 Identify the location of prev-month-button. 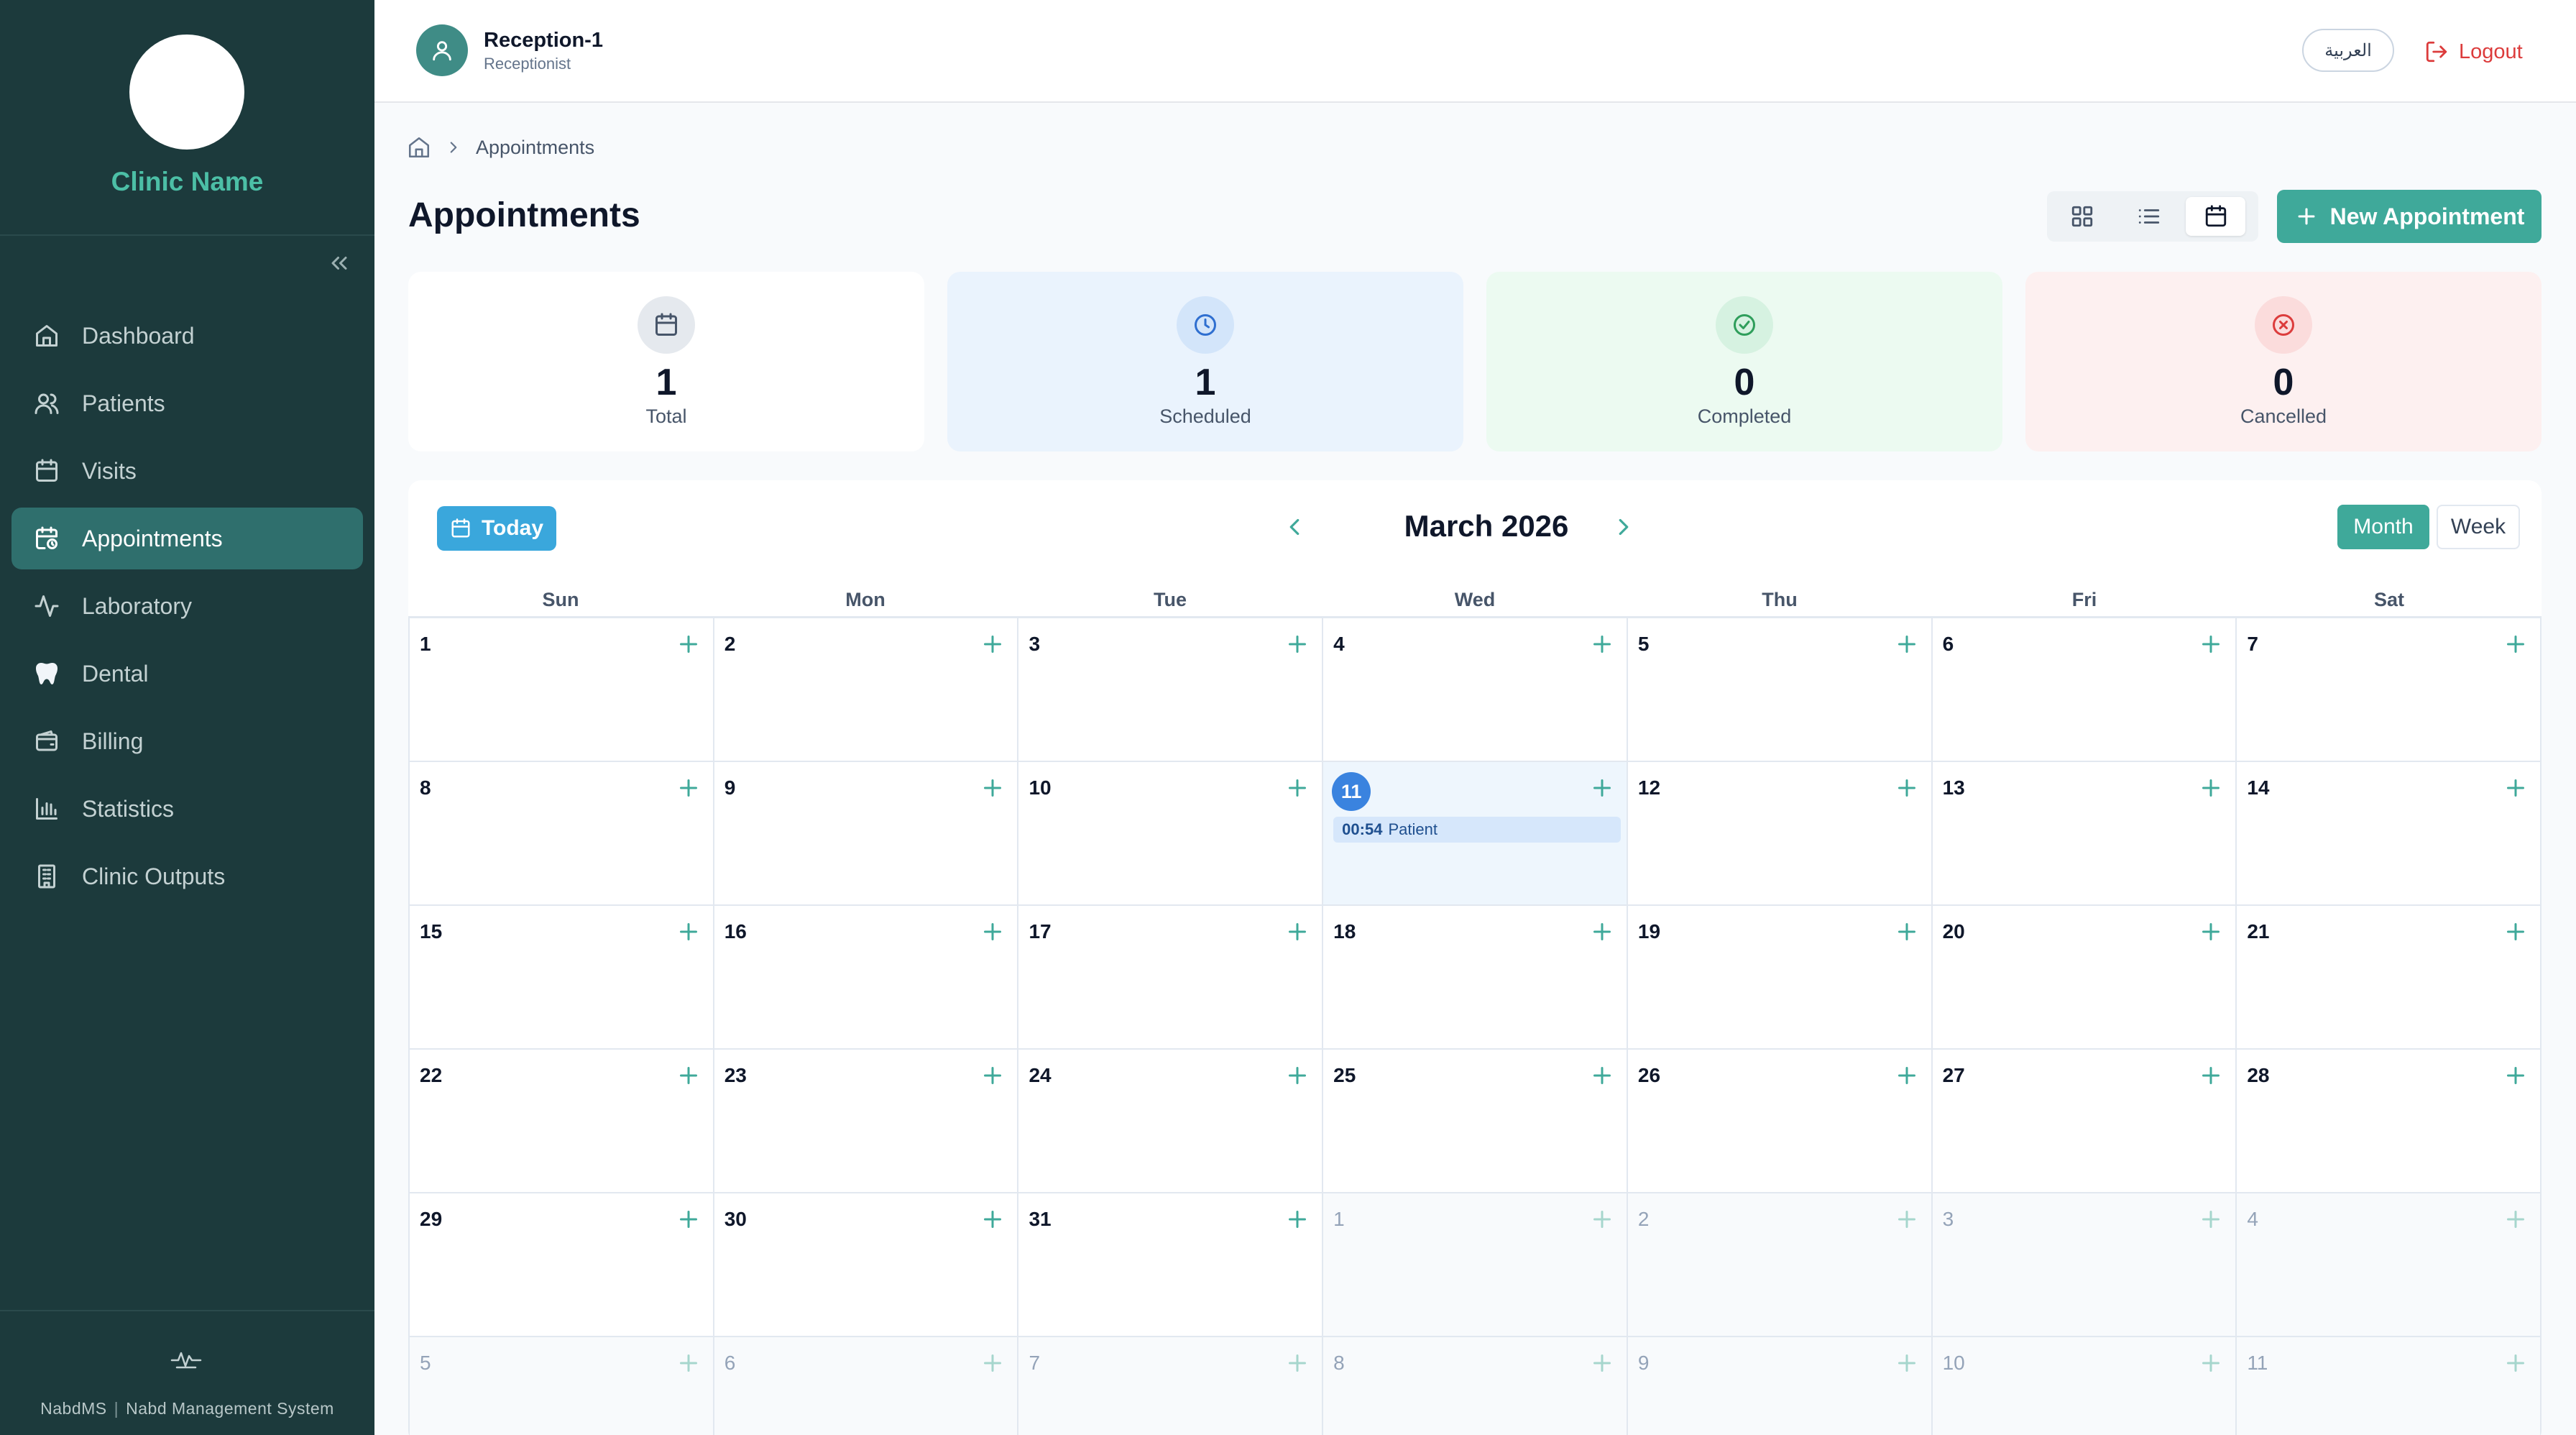
(1294, 527).